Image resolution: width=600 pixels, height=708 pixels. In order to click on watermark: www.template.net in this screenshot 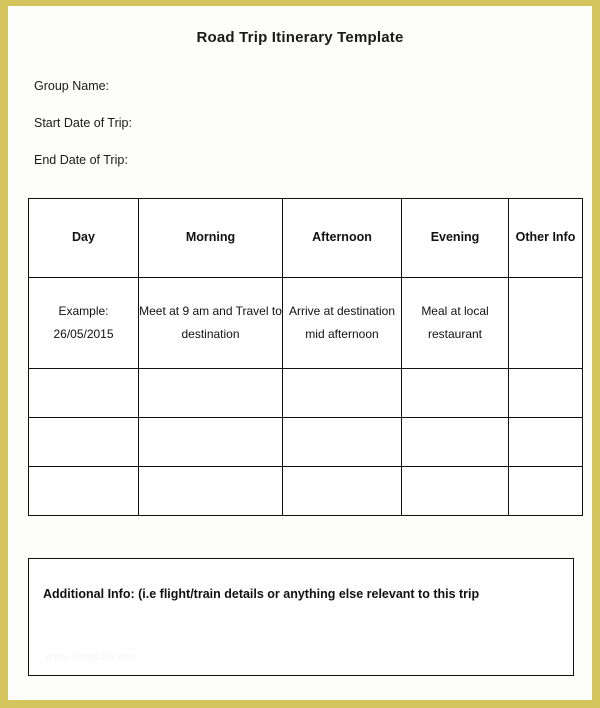, I will do `click(89, 657)`.